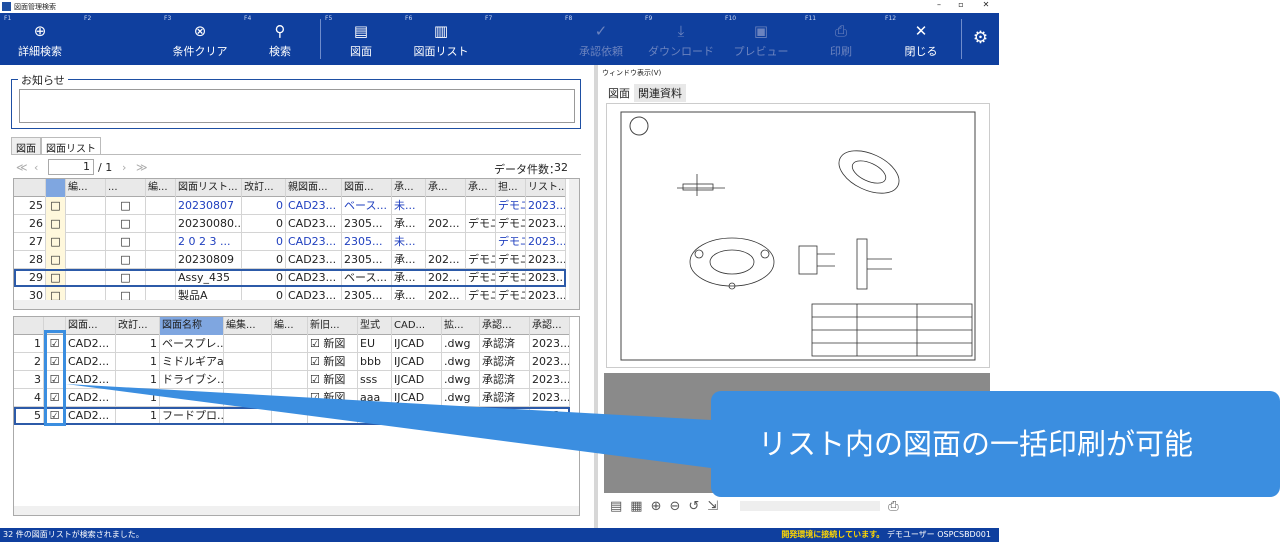 The height and width of the screenshot is (542, 1282). Describe the element at coordinates (22, 167) in the screenshot. I see `first-page-button: ≪` at that location.